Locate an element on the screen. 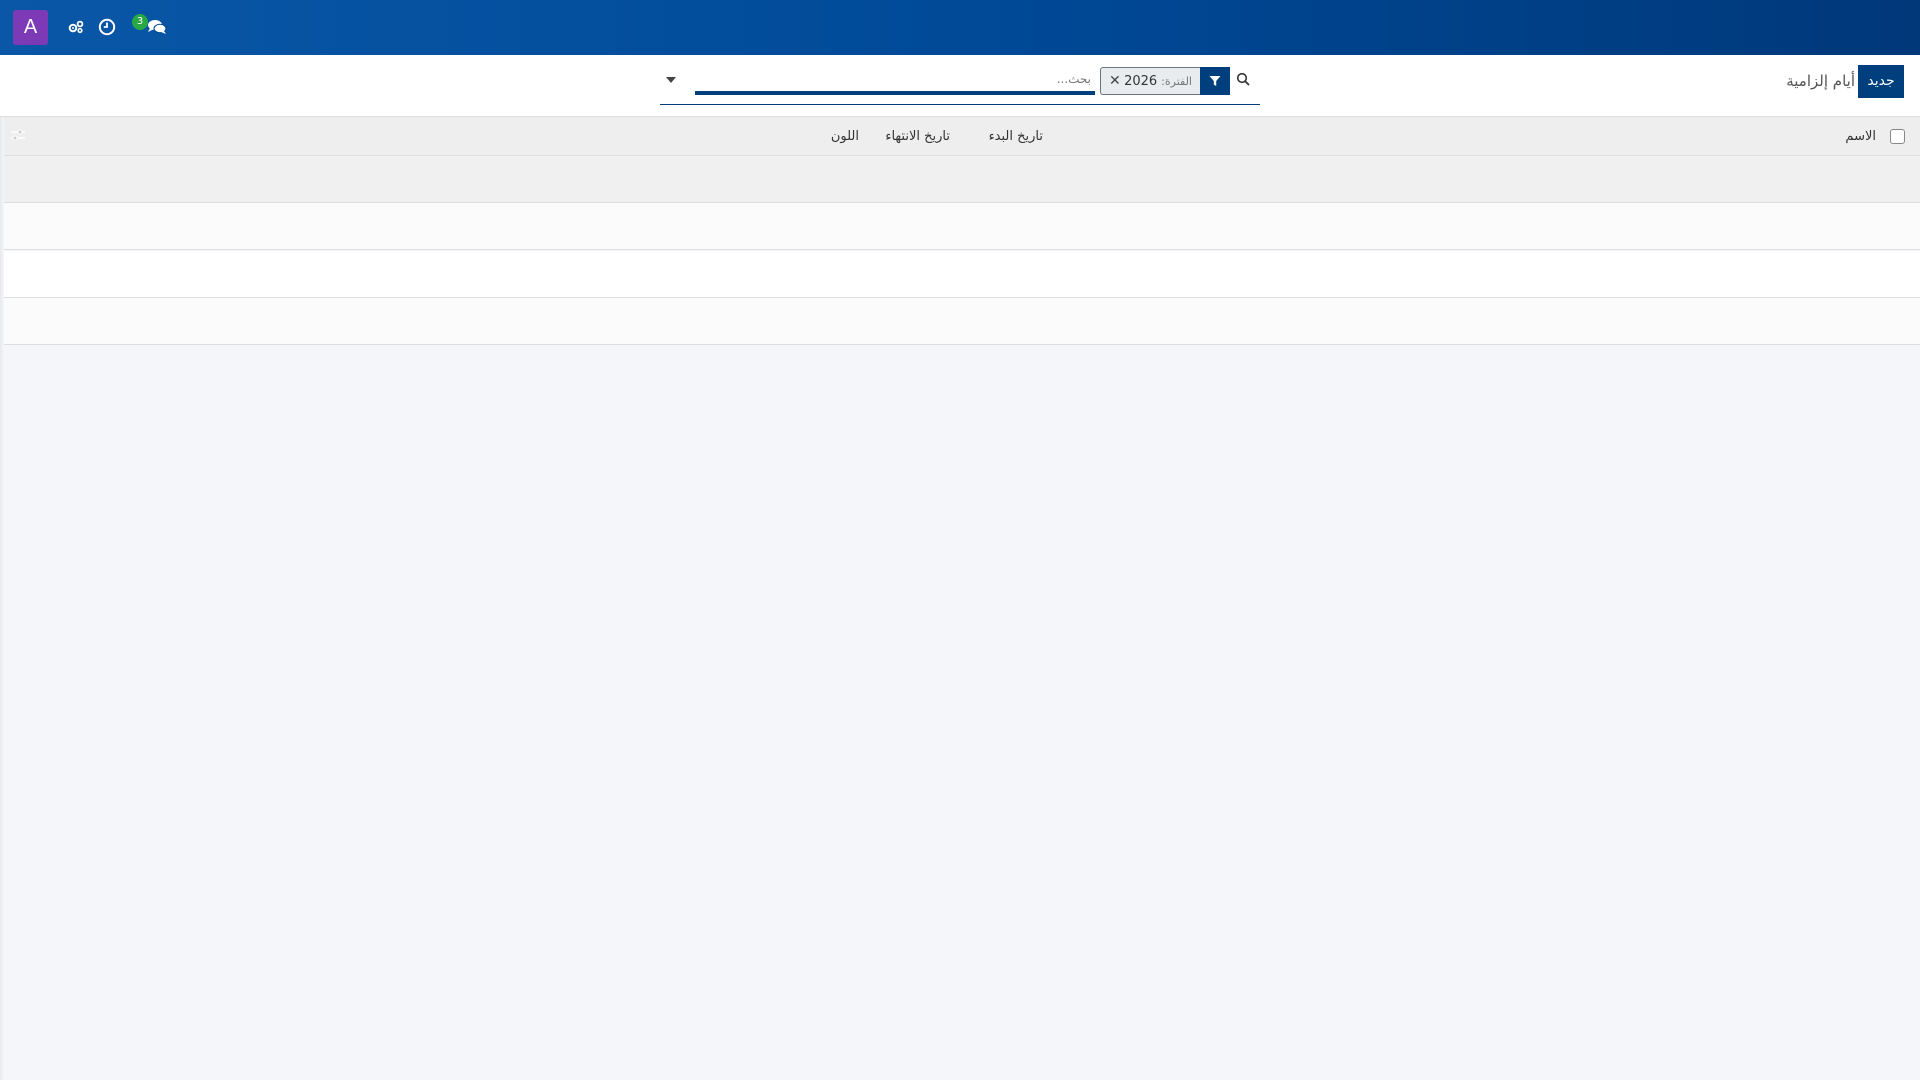  page-left-edge is located at coordinates (2, 598).